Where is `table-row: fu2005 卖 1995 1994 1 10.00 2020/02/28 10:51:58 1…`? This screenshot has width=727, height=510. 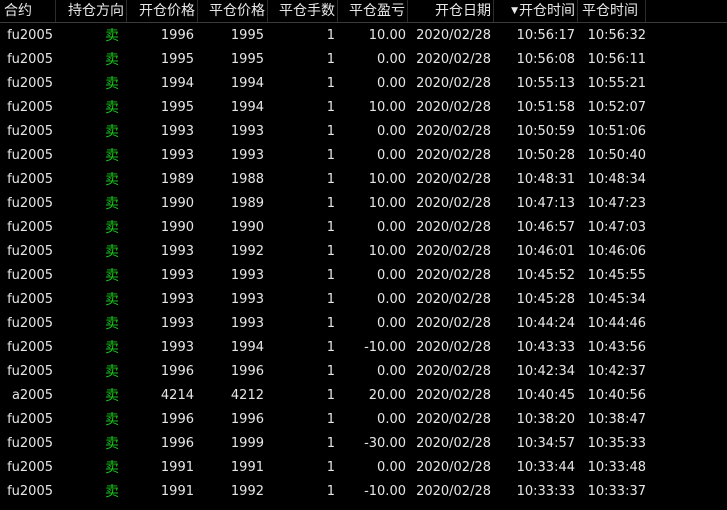 table-row: fu2005 卖 1995 1994 1 10.00 2020/02/28 10:51:58 1… is located at coordinates (363, 108).